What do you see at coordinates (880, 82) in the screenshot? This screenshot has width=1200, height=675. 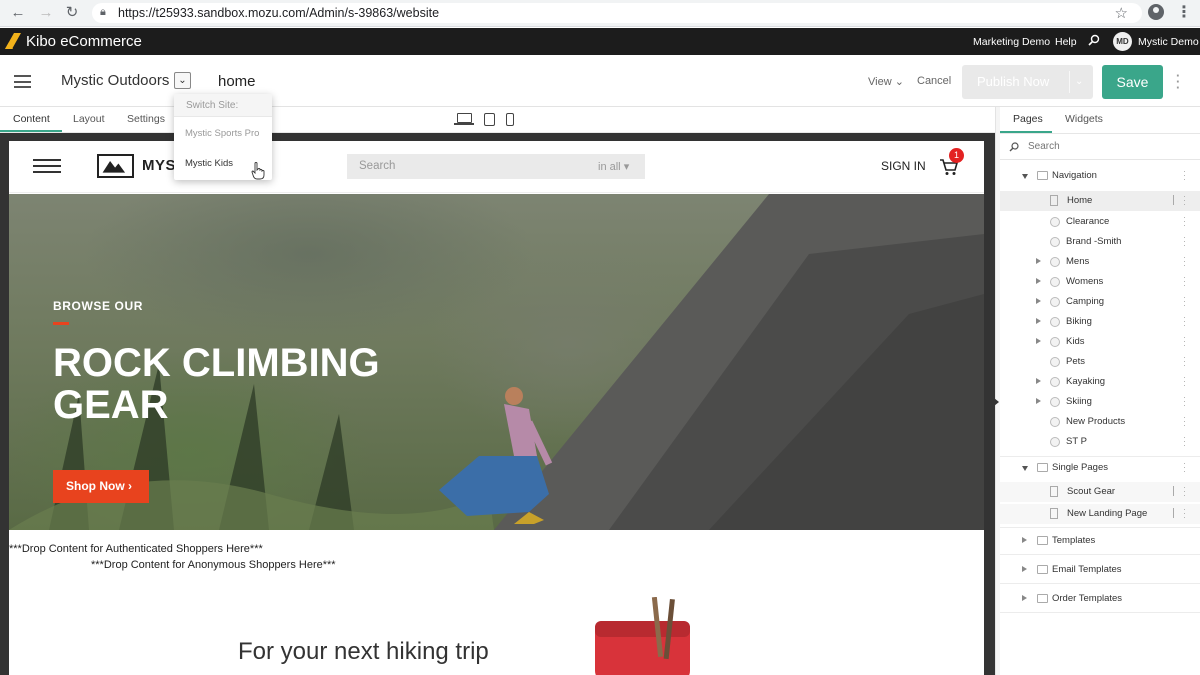 I see `view-label: View` at bounding box center [880, 82].